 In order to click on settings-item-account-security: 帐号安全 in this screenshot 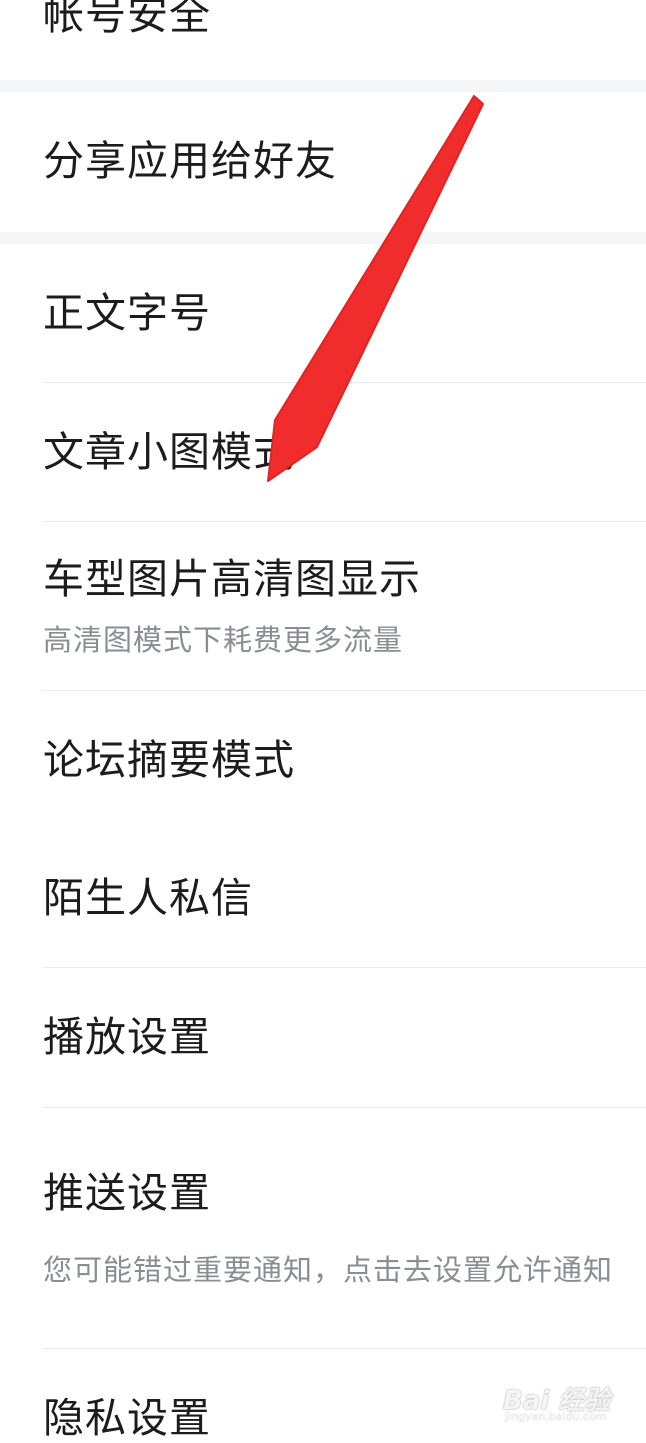, I will do `click(323, 40)`.